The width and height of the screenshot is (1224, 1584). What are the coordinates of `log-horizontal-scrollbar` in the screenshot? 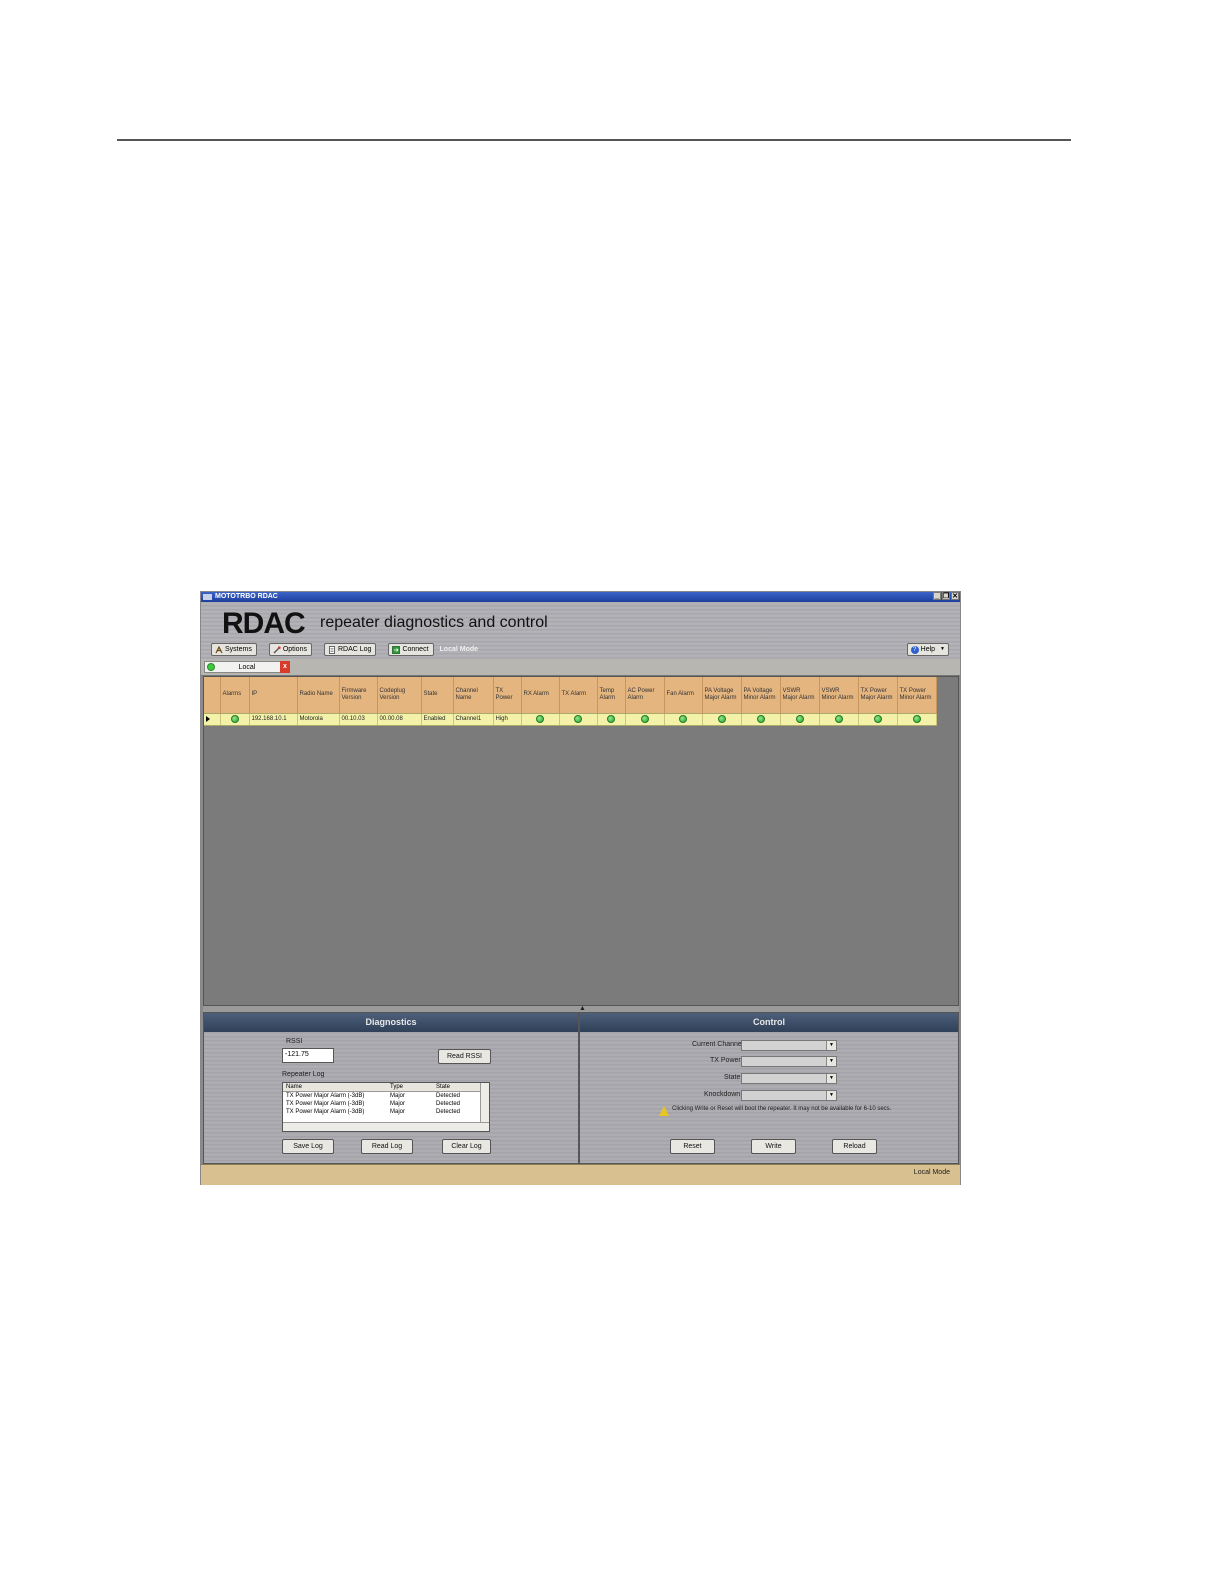 It's located at (386, 1126).